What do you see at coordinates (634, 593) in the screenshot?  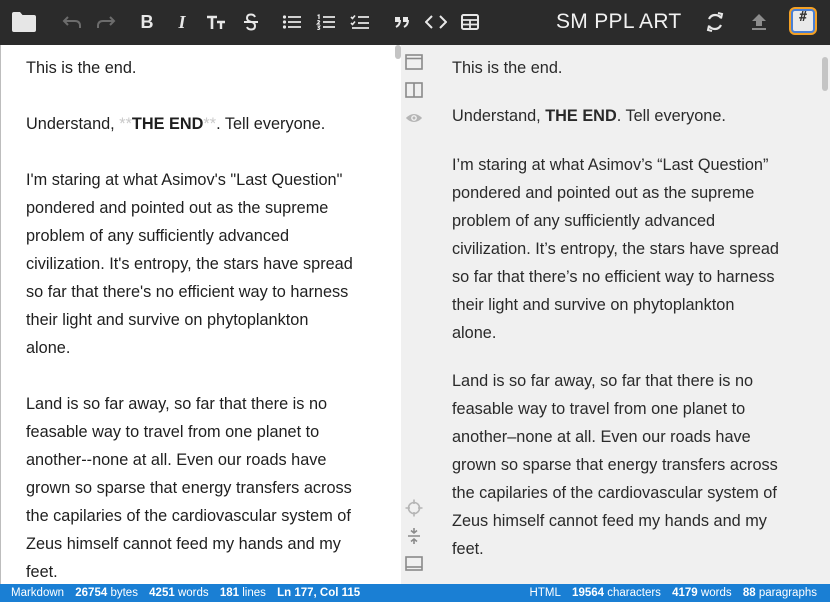 I see `characters-label: characters` at bounding box center [634, 593].